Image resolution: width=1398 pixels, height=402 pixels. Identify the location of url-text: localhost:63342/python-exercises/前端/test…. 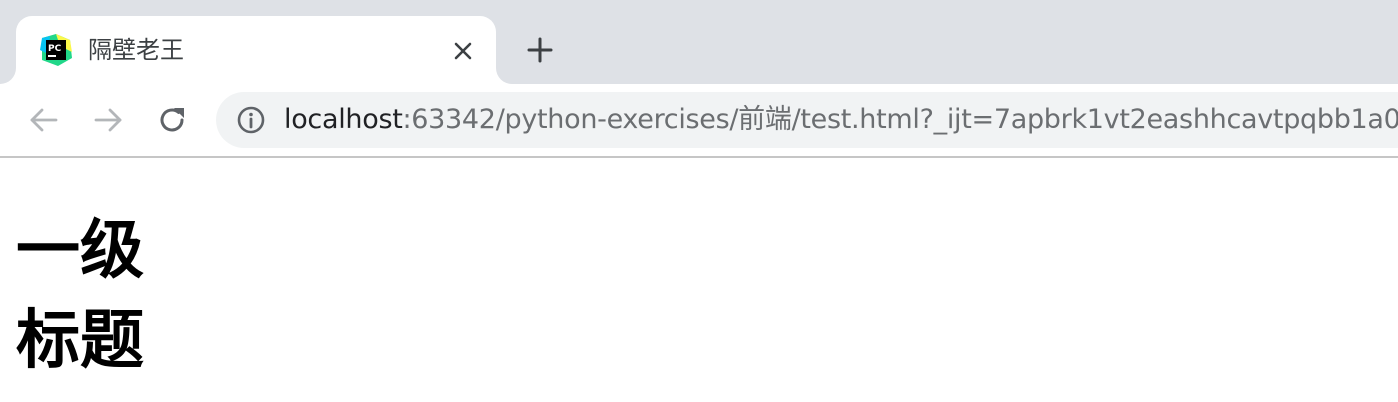
(841, 120).